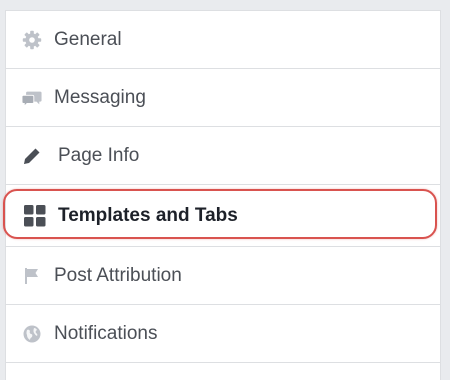 This screenshot has height=380, width=450. What do you see at coordinates (100, 97) in the screenshot?
I see `sidebar-item-label: Messaging` at bounding box center [100, 97].